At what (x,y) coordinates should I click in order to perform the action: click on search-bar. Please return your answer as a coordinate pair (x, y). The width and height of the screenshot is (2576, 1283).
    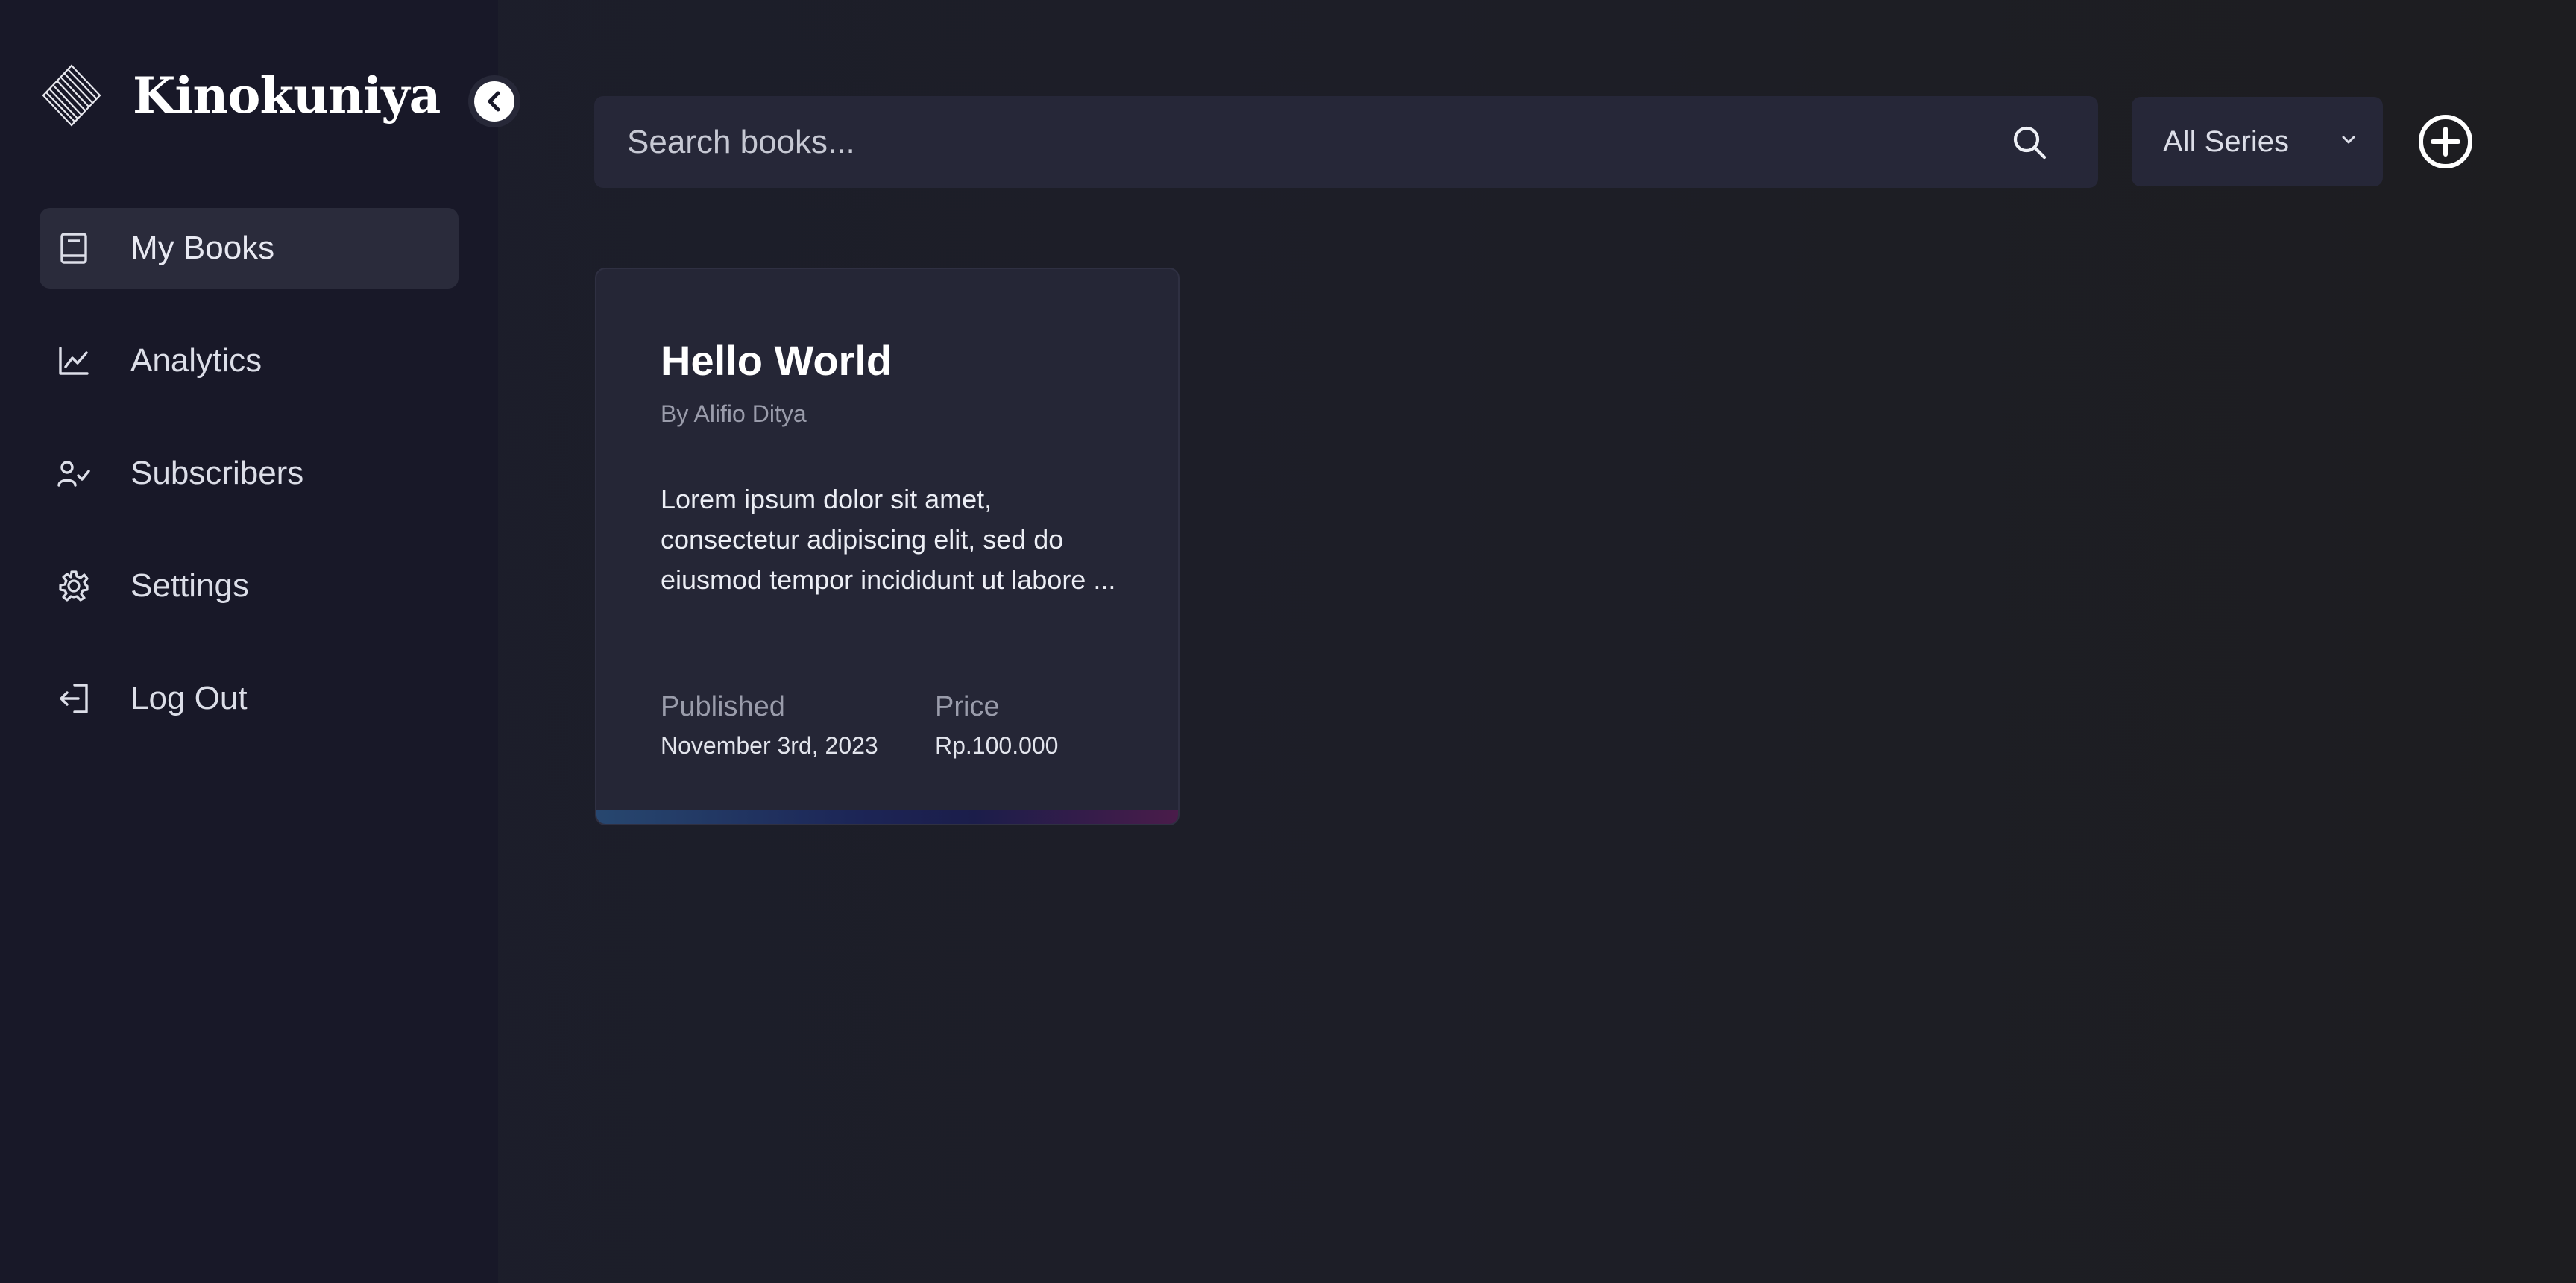
    Looking at the image, I should click on (1346, 142).